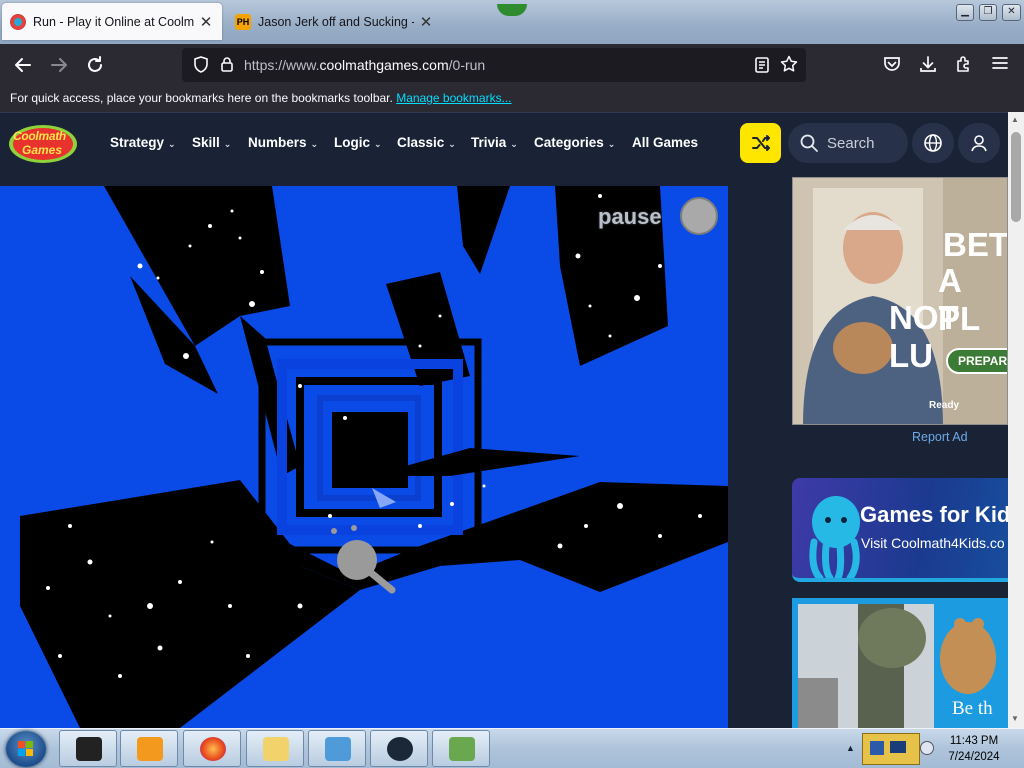 The height and width of the screenshot is (768, 1024). Describe the element at coordinates (975, 244) in the screenshot. I see `ad-text-line1: BET` at that location.